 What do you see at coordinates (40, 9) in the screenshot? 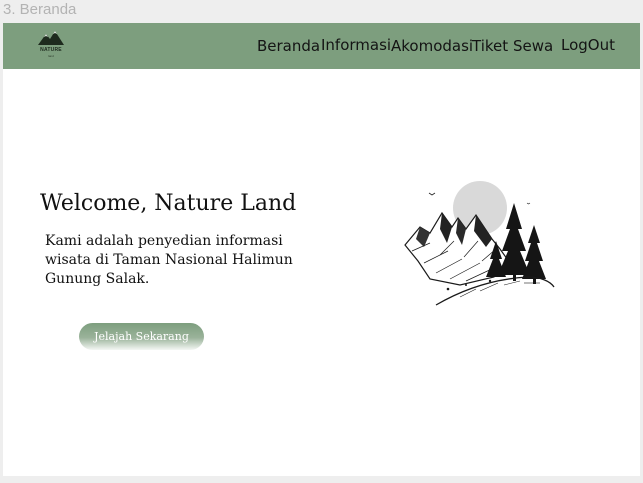
I see `frame-label: 3. Beranda` at bounding box center [40, 9].